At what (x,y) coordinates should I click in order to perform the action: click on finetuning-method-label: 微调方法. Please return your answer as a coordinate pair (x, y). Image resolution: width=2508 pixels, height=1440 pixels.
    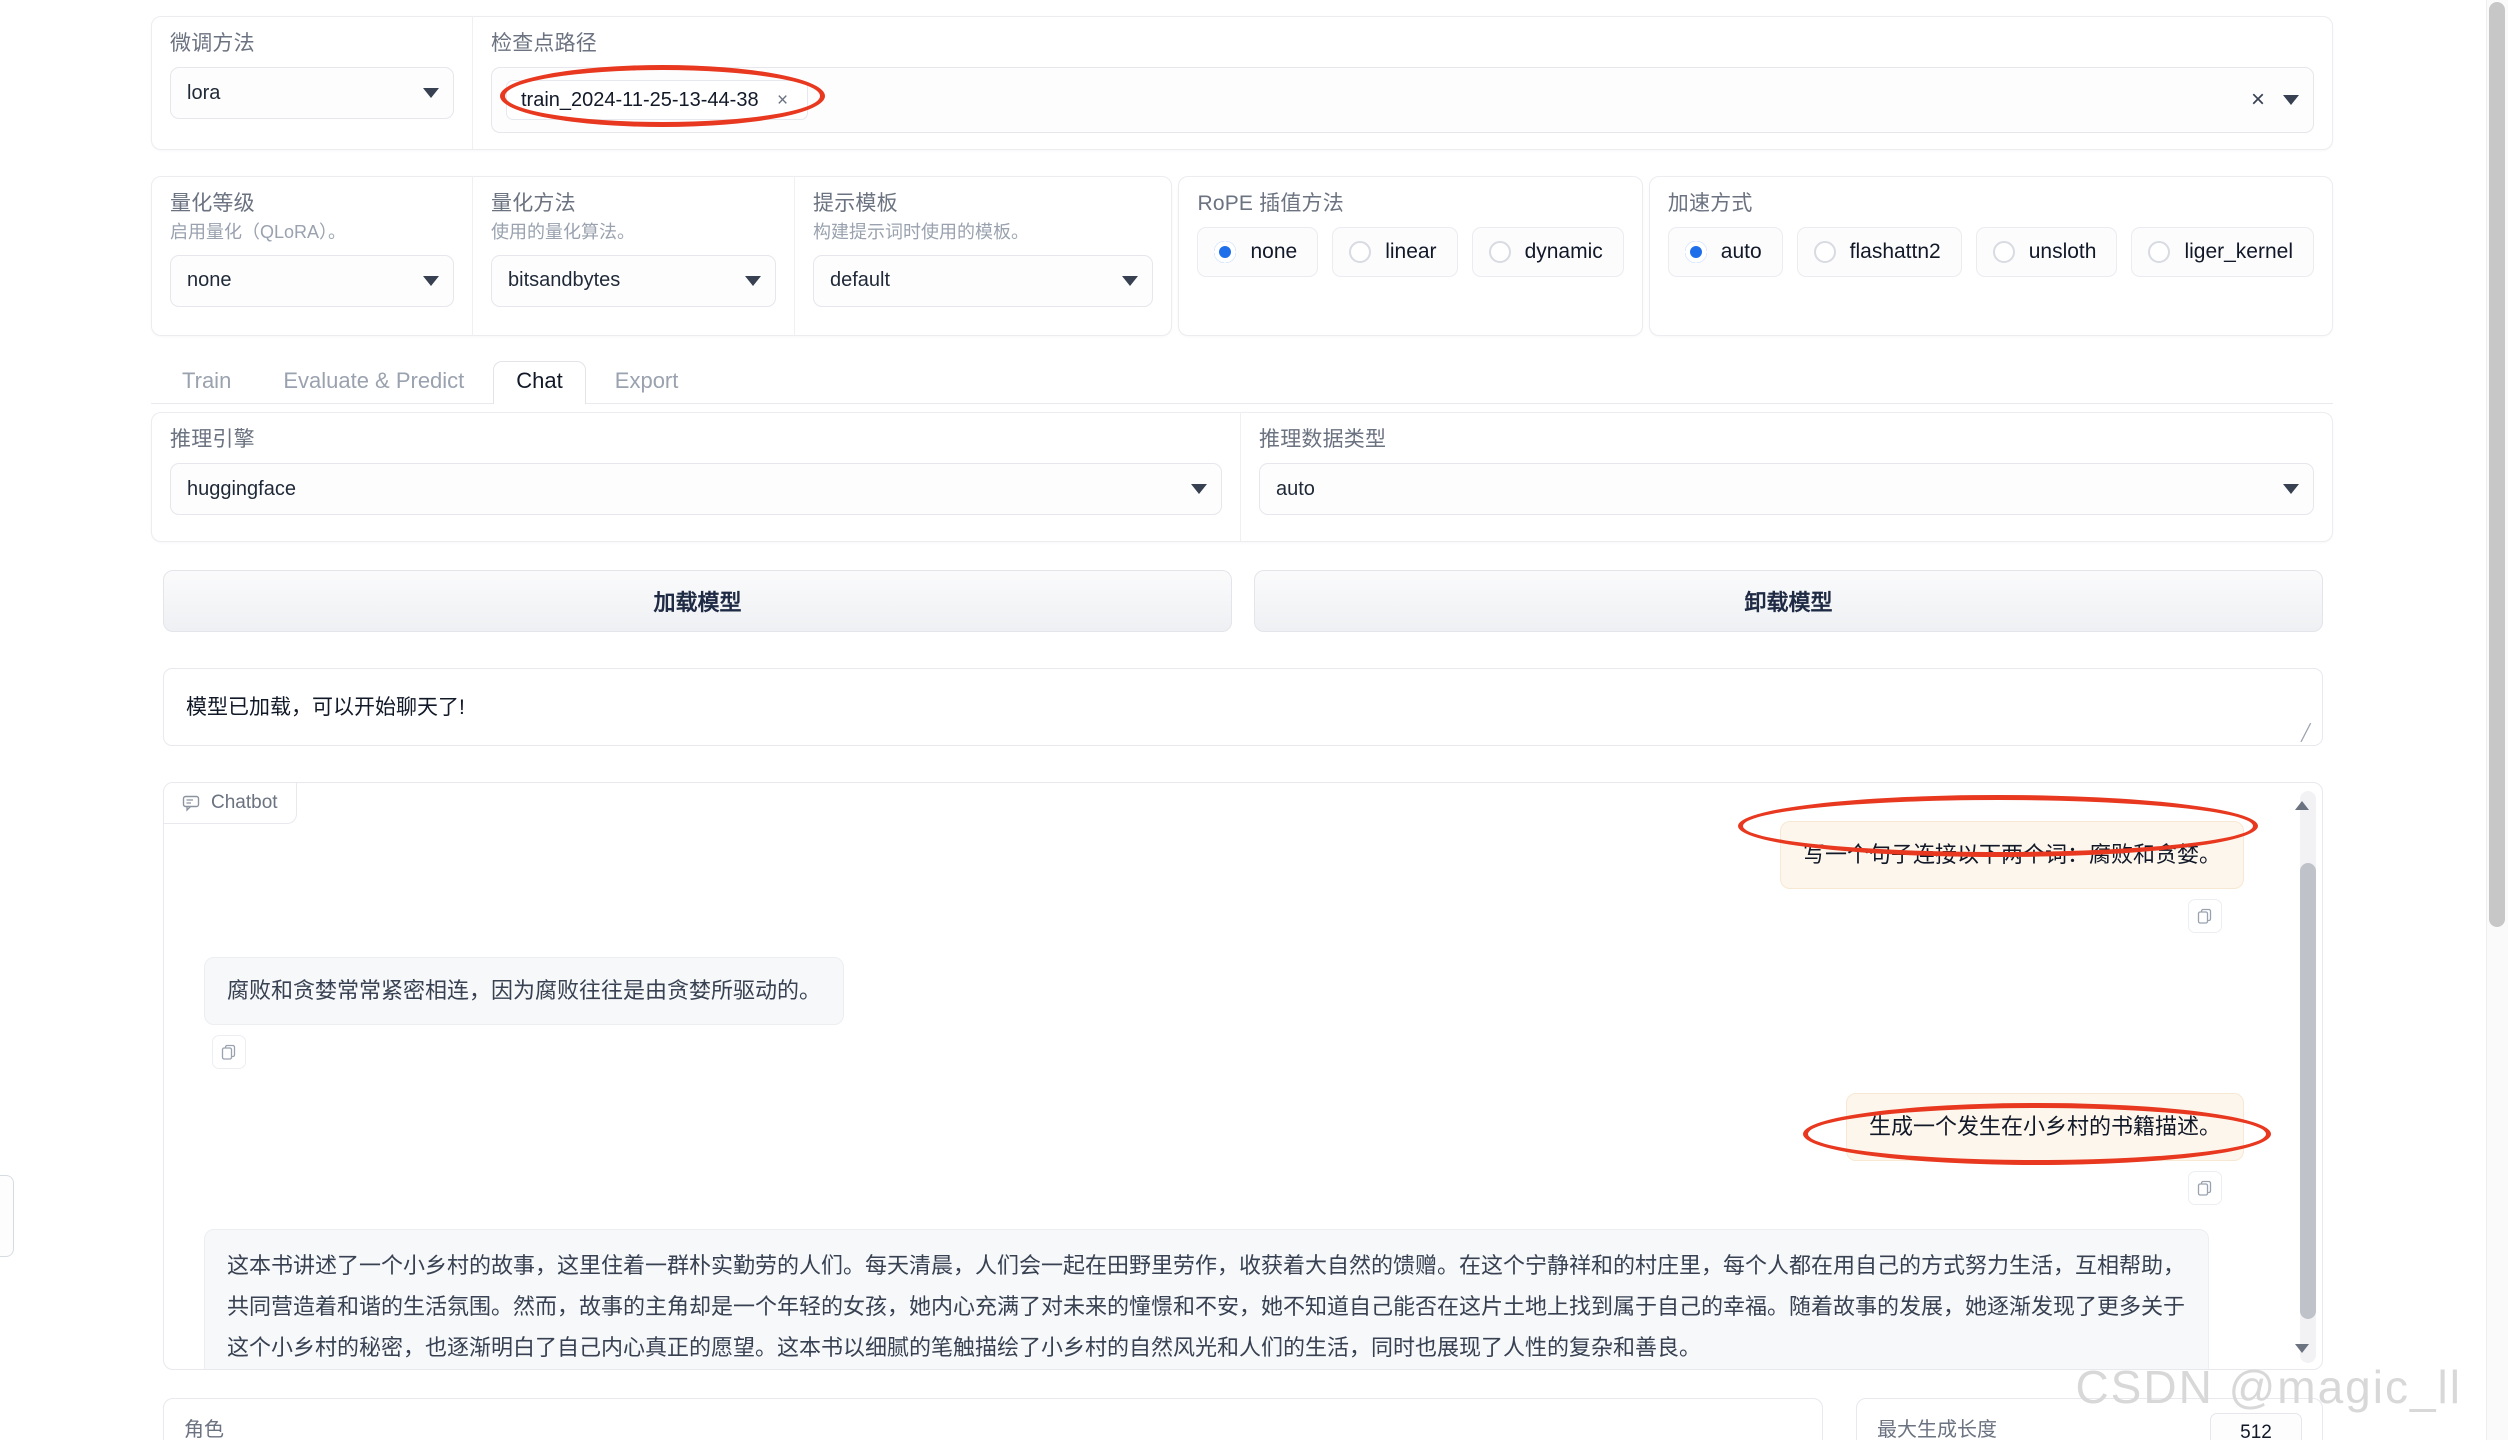
    Looking at the image, I should click on (212, 43).